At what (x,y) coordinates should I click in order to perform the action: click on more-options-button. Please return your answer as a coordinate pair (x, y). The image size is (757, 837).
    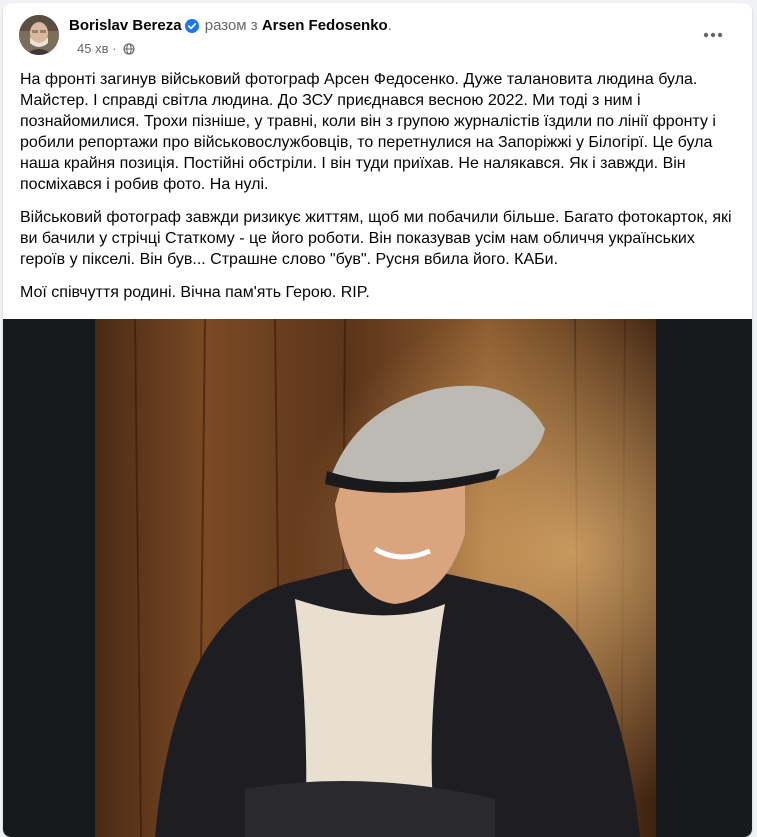
    Looking at the image, I should click on (713, 34).